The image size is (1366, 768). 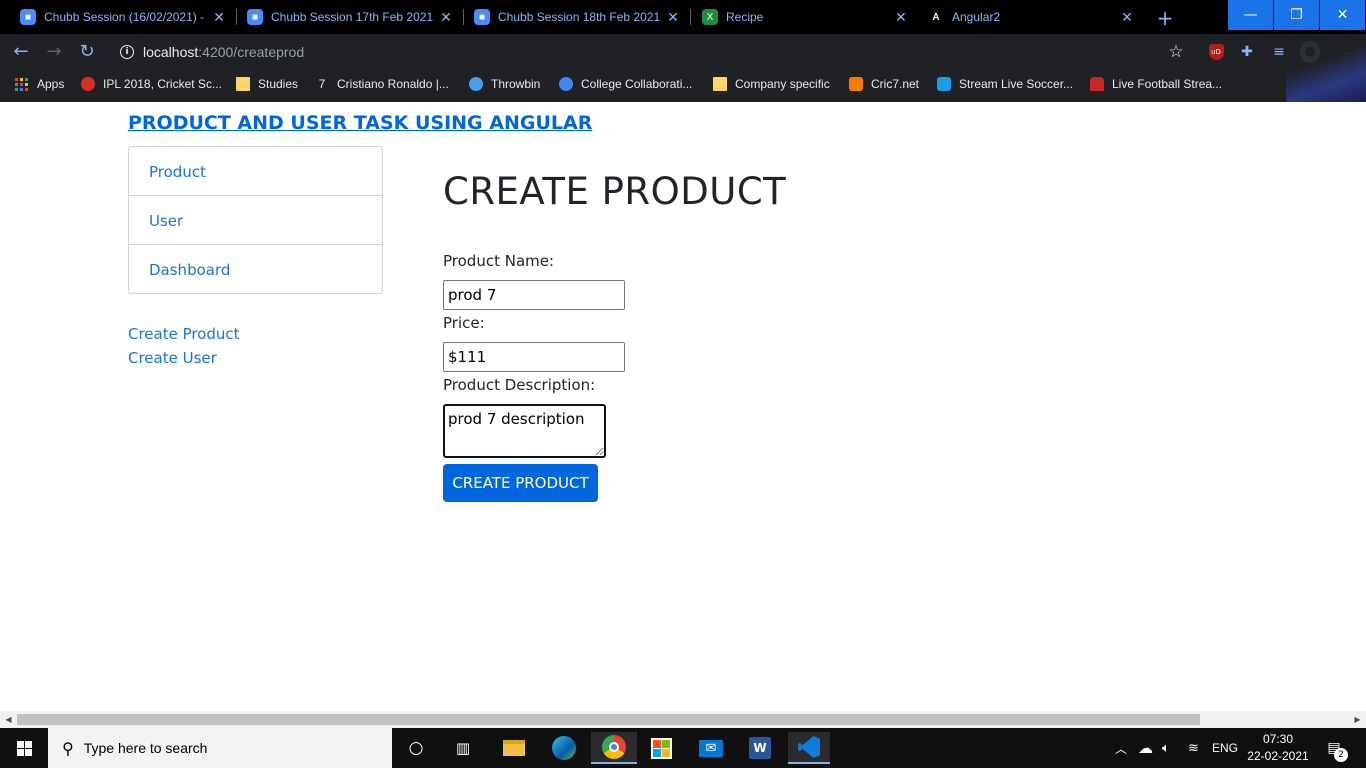 I want to click on file-explorer-icon, so click(x=514, y=748).